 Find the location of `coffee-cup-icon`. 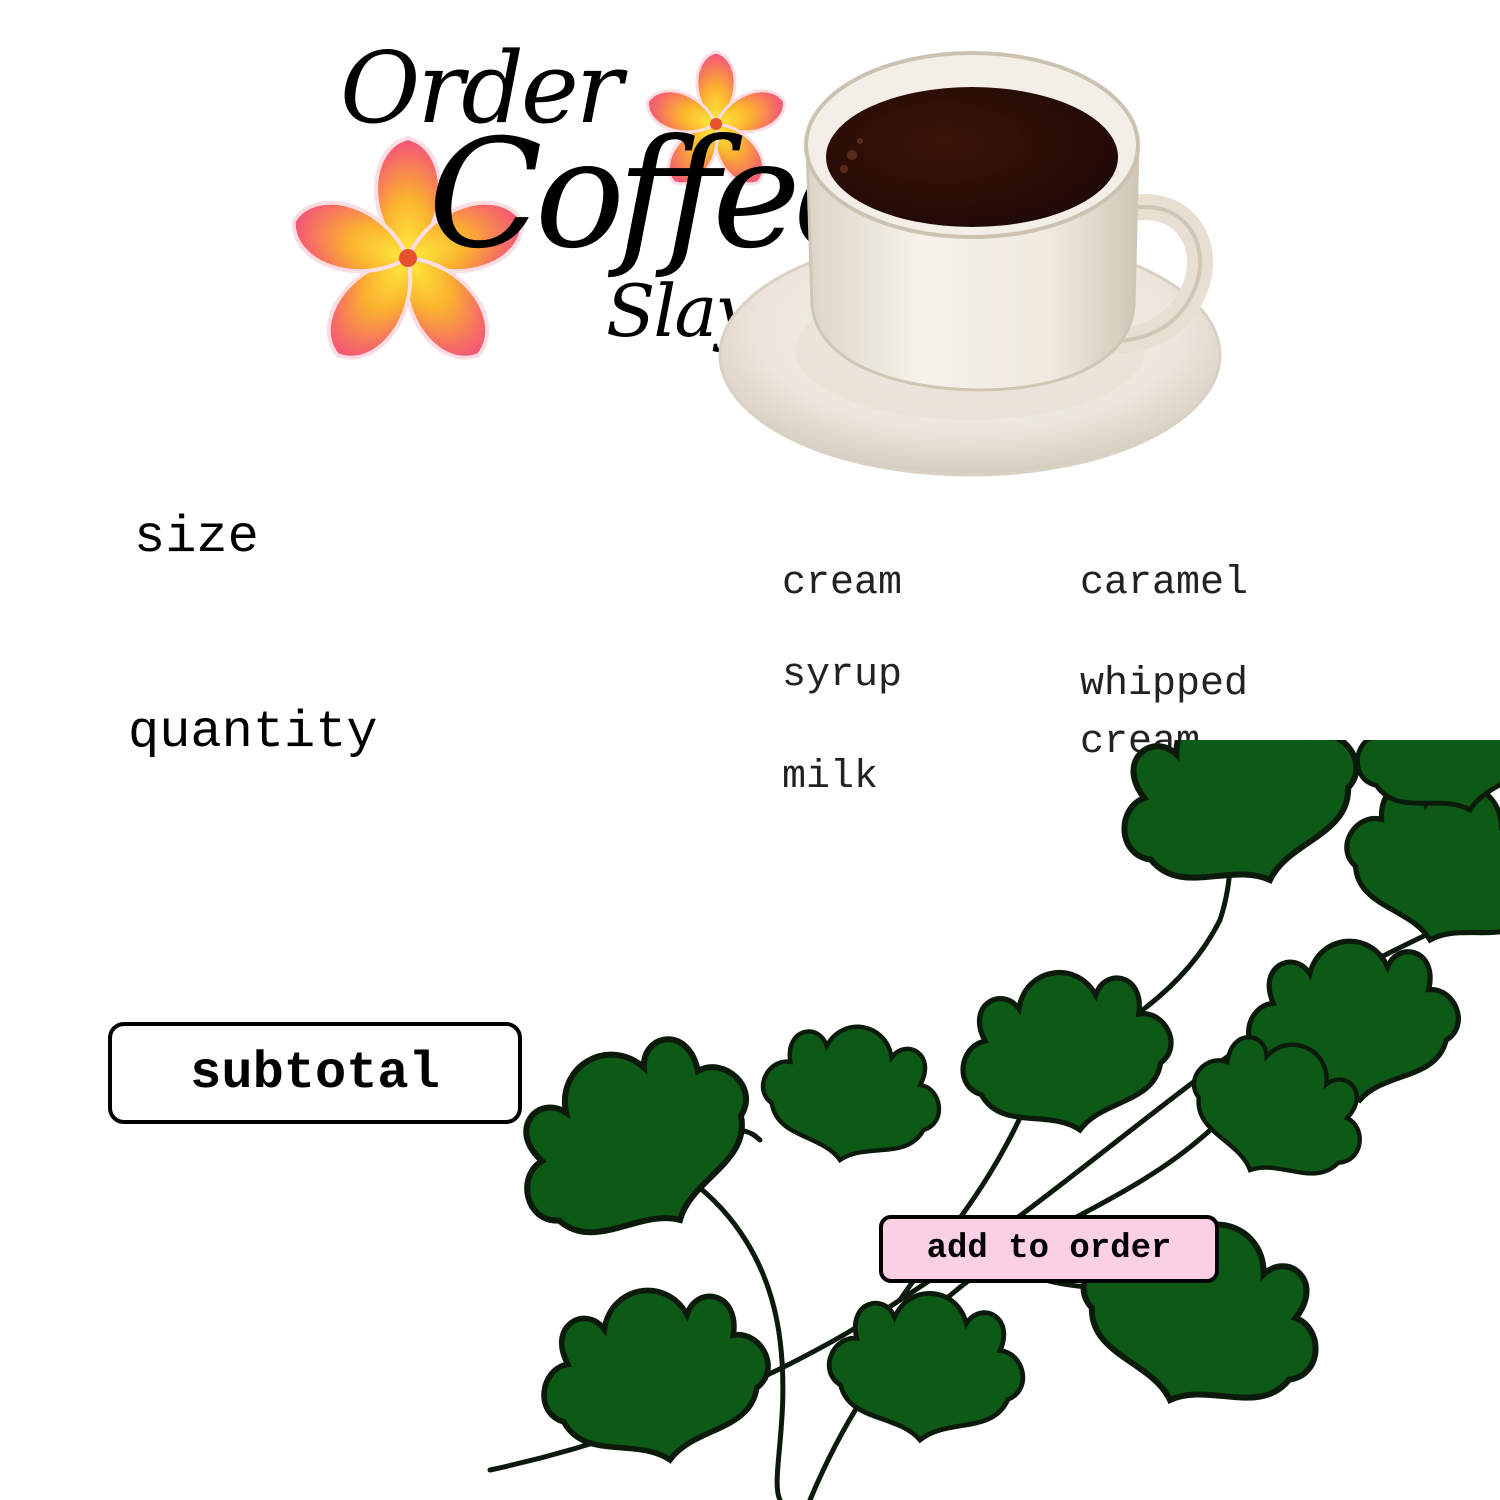

coffee-cup-icon is located at coordinates (970, 264).